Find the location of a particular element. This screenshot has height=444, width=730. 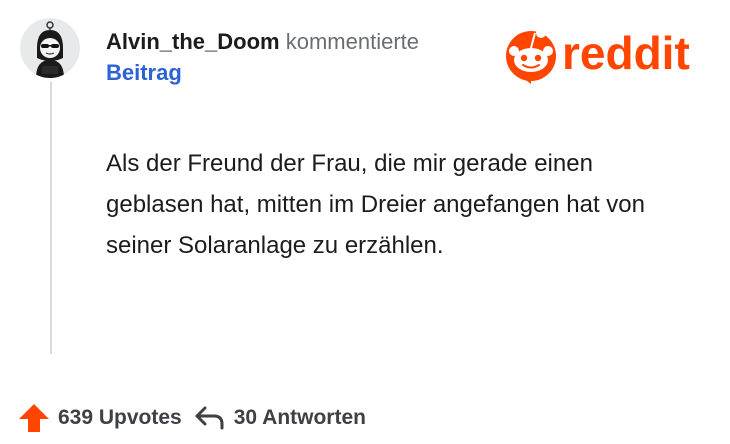

comment-header: Alvin_the_Doom kommentierte Beitrag is located at coordinates (296, 57).